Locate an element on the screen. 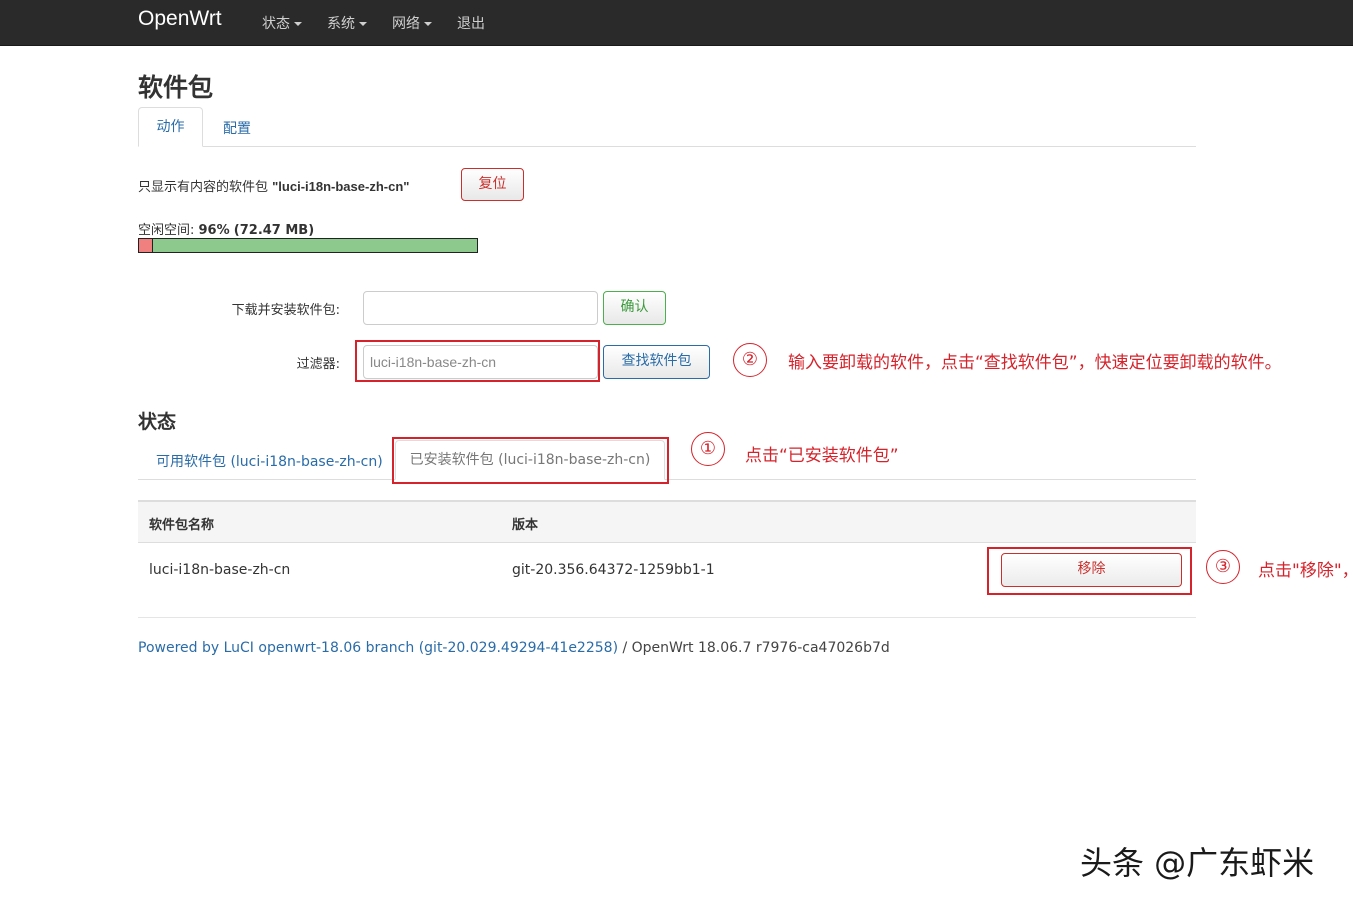 The width and height of the screenshot is (1353, 902). watermark: 头条 @广东虾米 is located at coordinates (1197, 861).